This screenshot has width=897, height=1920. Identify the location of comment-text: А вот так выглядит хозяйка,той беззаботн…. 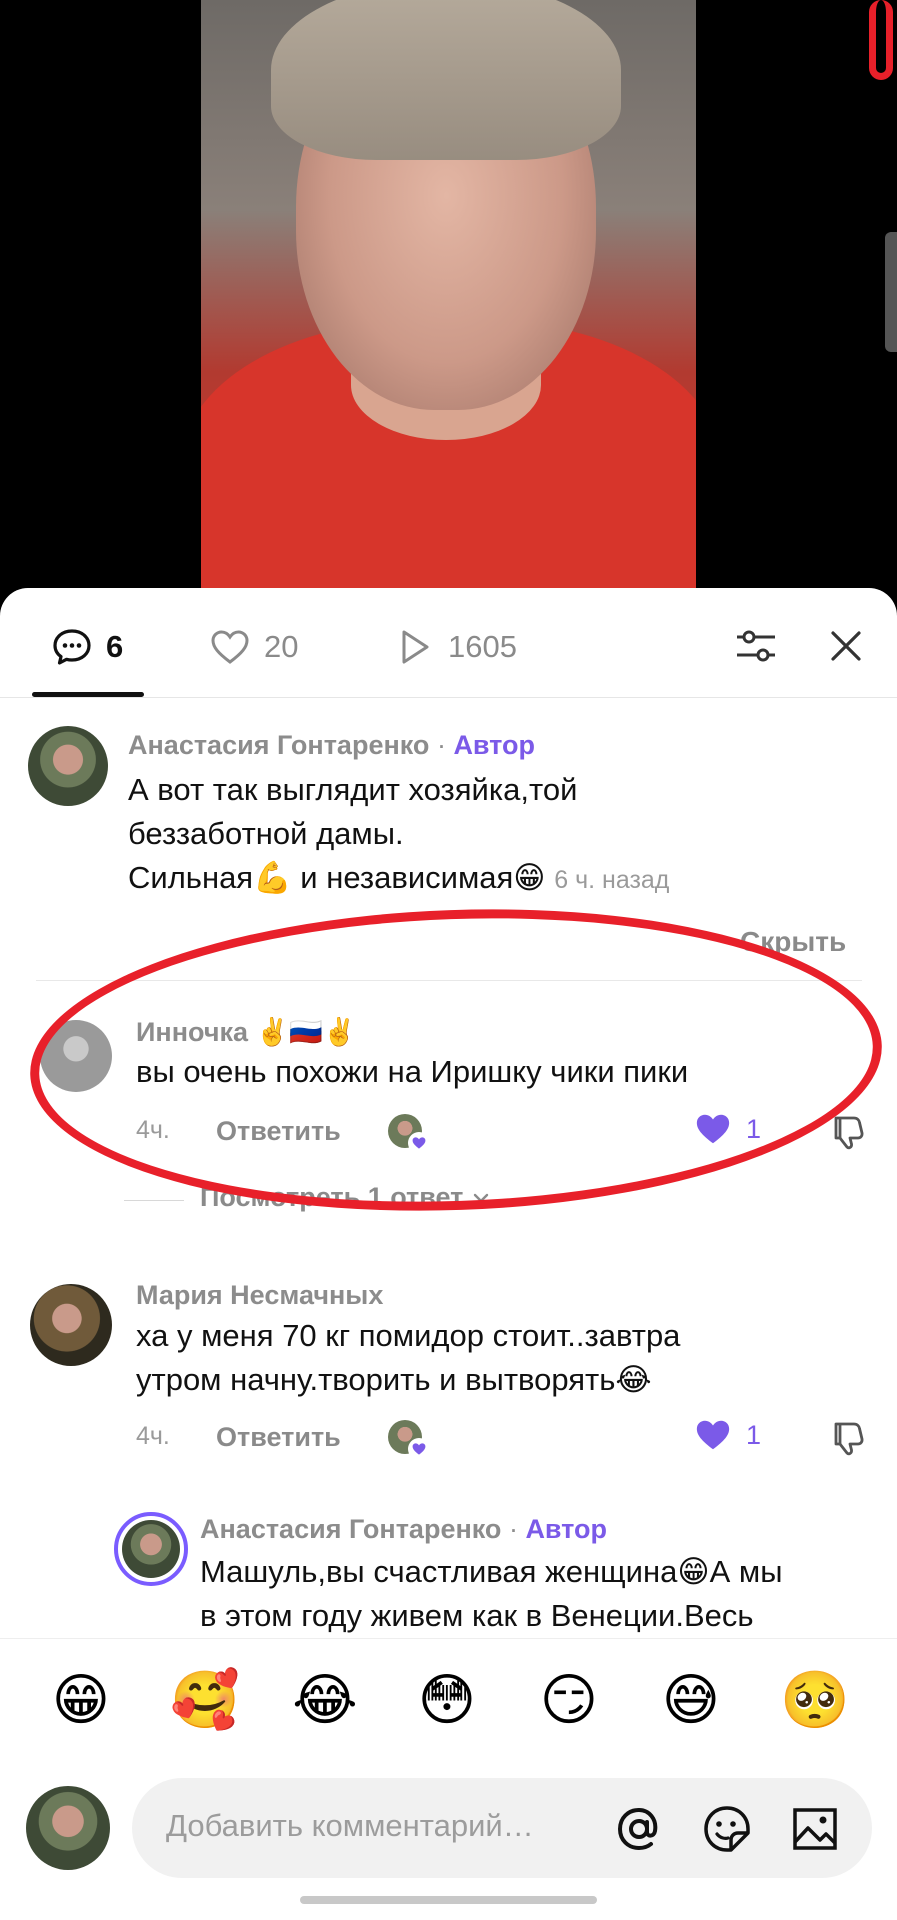
(498, 835).